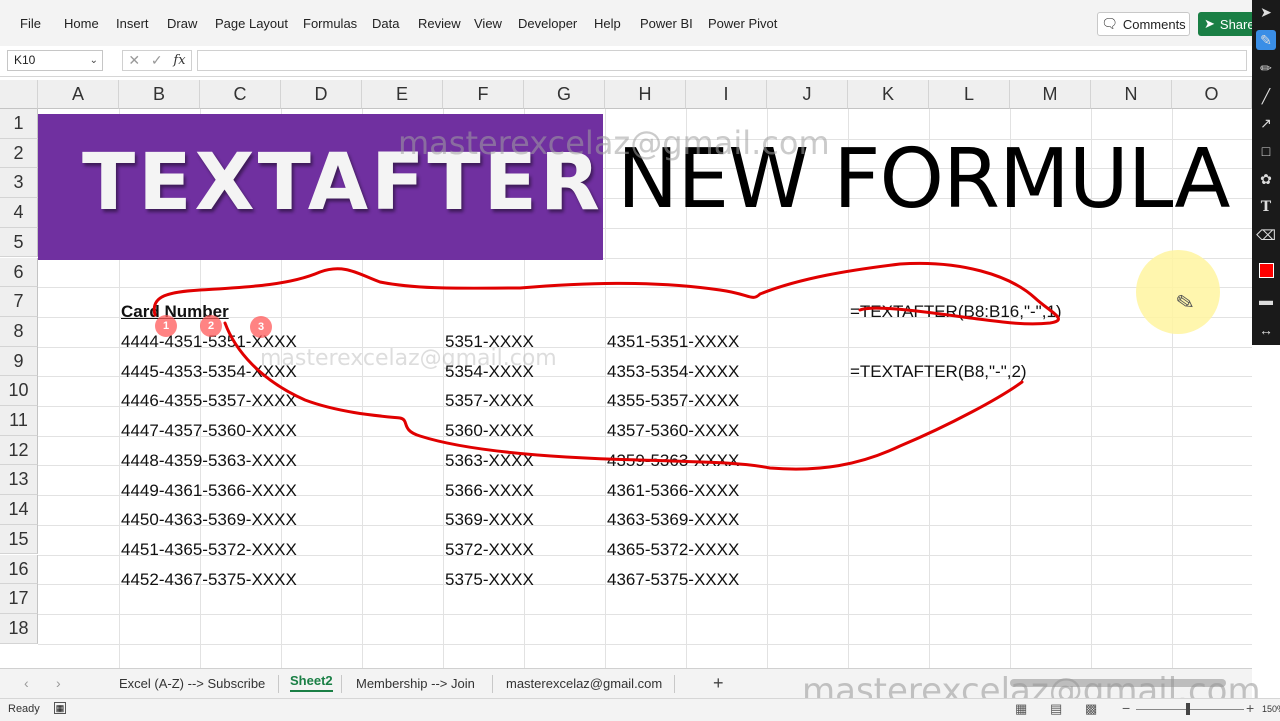 The image size is (1280, 721). Describe the element at coordinates (415, 683) in the screenshot. I see `sheet-tab-membership: Membership --> Join` at that location.